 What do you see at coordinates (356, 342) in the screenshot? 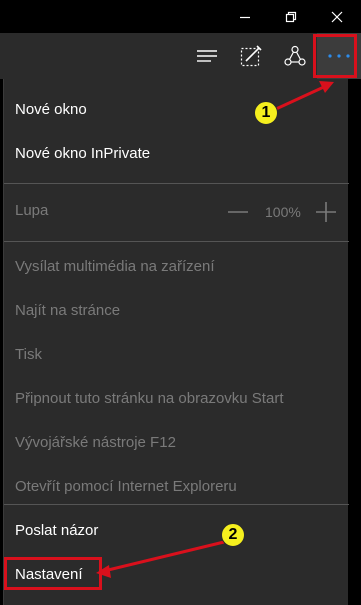
I see `scrollbar-track` at bounding box center [356, 342].